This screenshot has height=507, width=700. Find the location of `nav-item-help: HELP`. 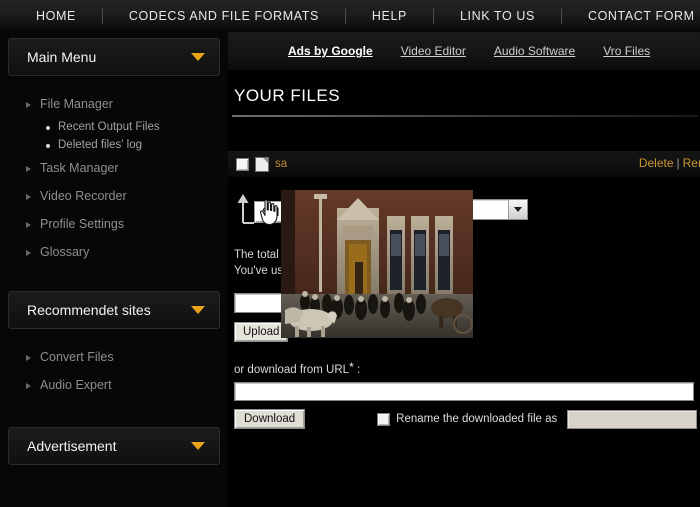

nav-item-help: HELP is located at coordinates (389, 16).